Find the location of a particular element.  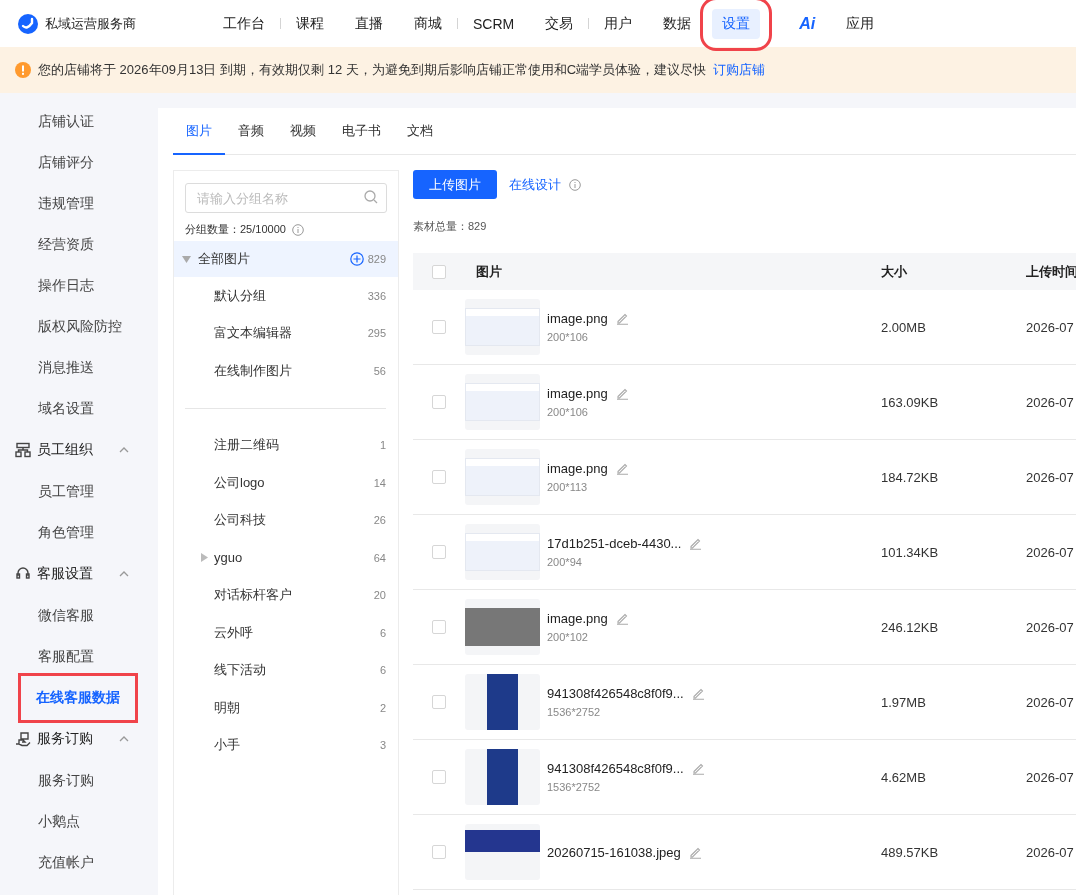

group-name: 富文本编辑器 is located at coordinates (253, 333).